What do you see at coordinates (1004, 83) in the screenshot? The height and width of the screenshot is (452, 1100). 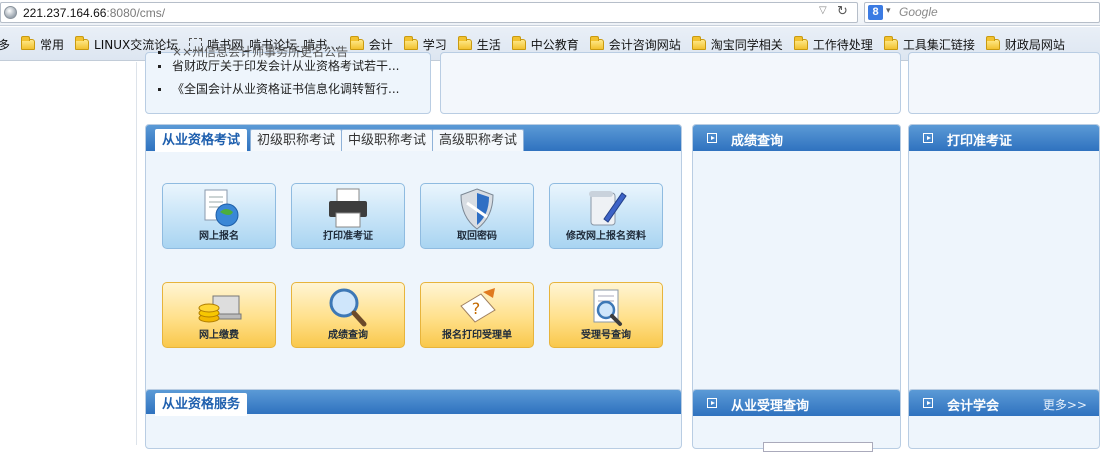 I see `top-right-panel` at bounding box center [1004, 83].